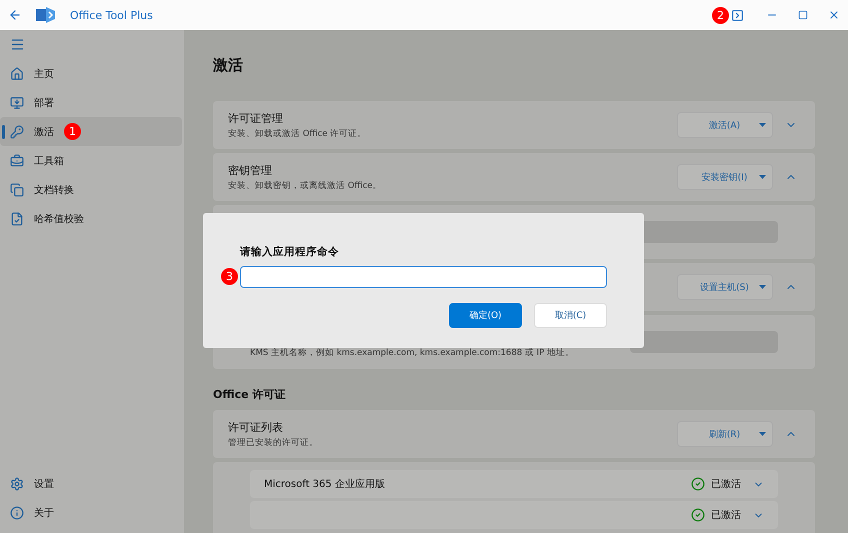 The height and width of the screenshot is (533, 848). What do you see at coordinates (91, 189) in the screenshot?
I see `sidebar-item: 文档转换` at bounding box center [91, 189].